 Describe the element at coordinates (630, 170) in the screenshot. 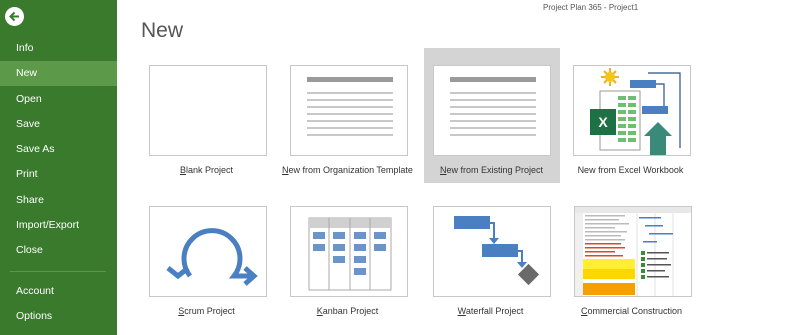

I see `template-label: New from Excel Workbook` at that location.